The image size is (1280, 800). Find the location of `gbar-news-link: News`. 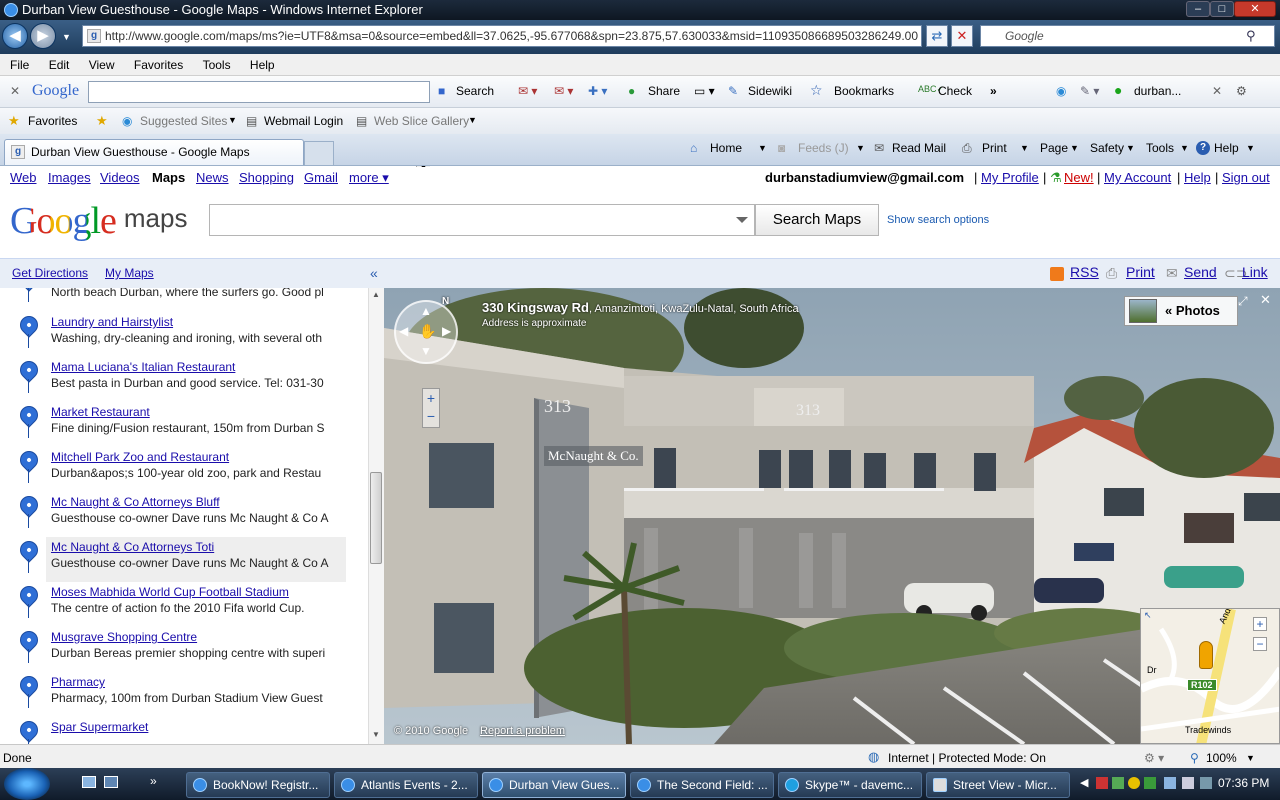

gbar-news-link: News is located at coordinates (212, 177).